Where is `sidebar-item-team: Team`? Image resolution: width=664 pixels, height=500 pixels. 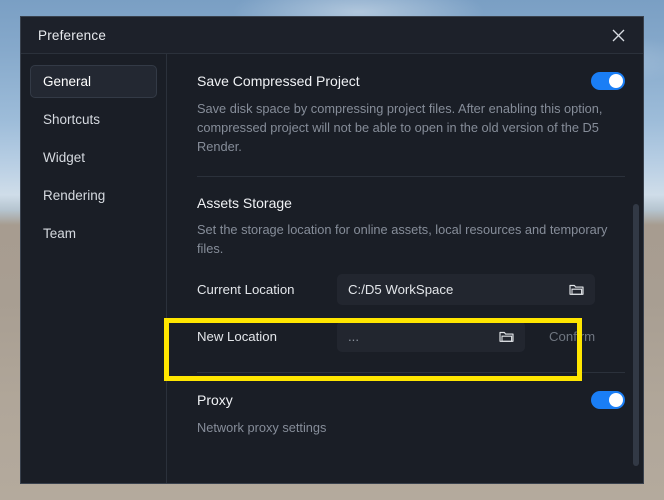
sidebar-item-team: Team is located at coordinates (93, 233).